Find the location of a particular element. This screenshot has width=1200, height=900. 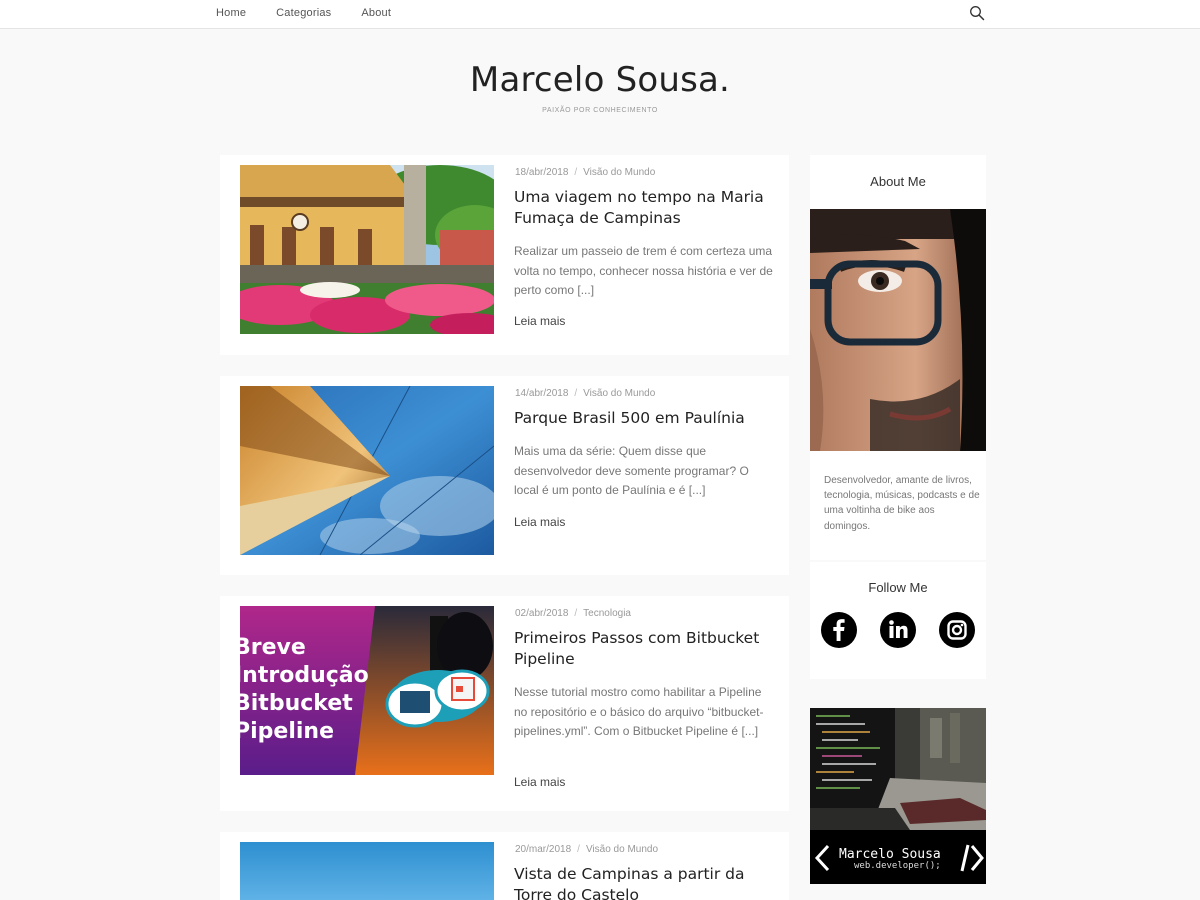

nav-home: Home is located at coordinates (231, 13).